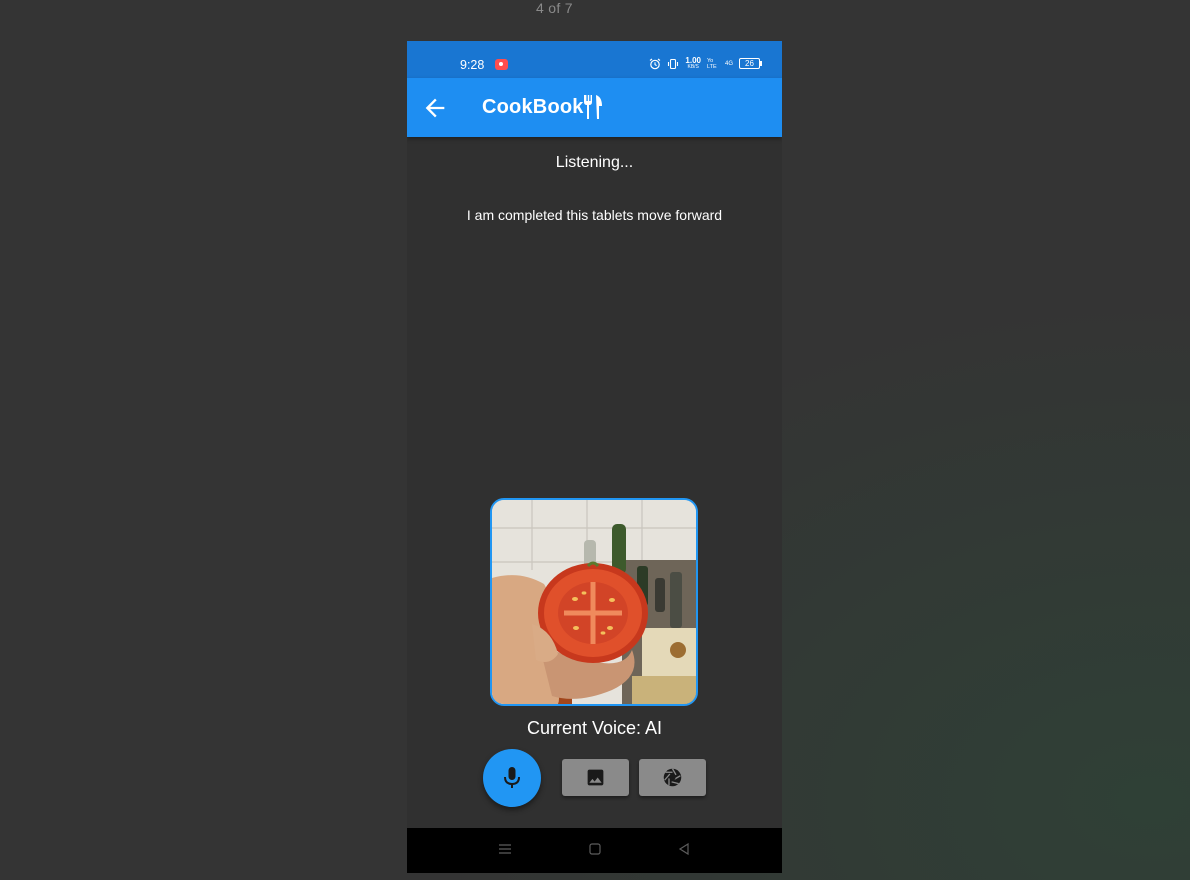 The width and height of the screenshot is (1190, 880). I want to click on app-bar: CookBook, so click(594, 107).